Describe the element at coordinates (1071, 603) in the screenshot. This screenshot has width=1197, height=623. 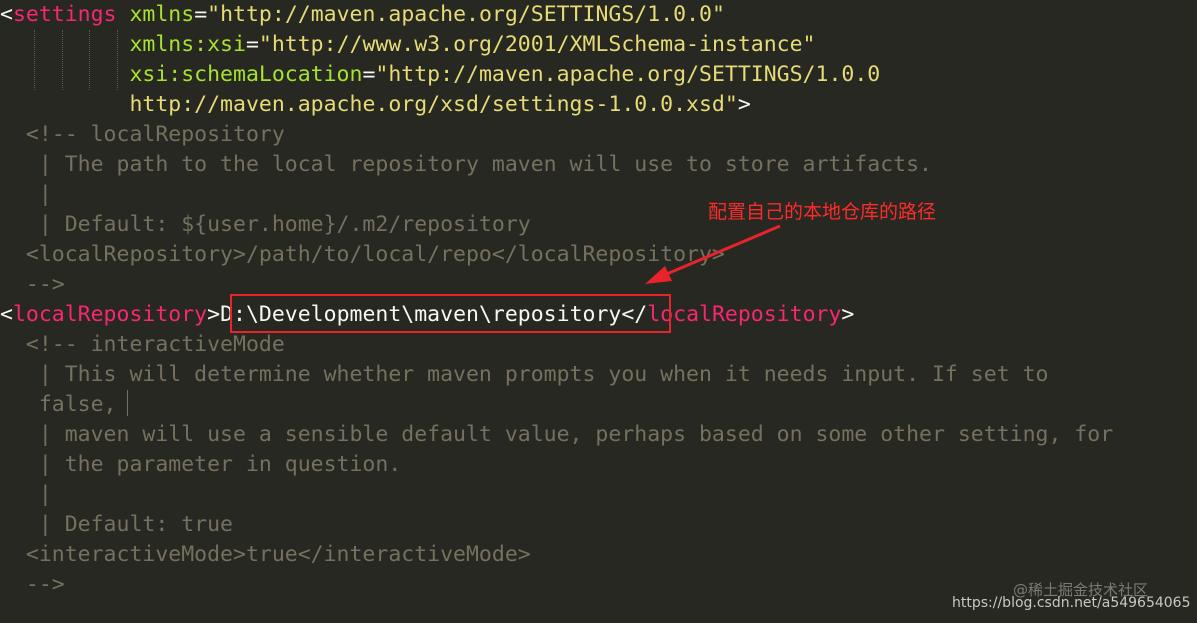
I see `watermark-csdn-url: https://blog.csdn.net/a549654065` at that location.